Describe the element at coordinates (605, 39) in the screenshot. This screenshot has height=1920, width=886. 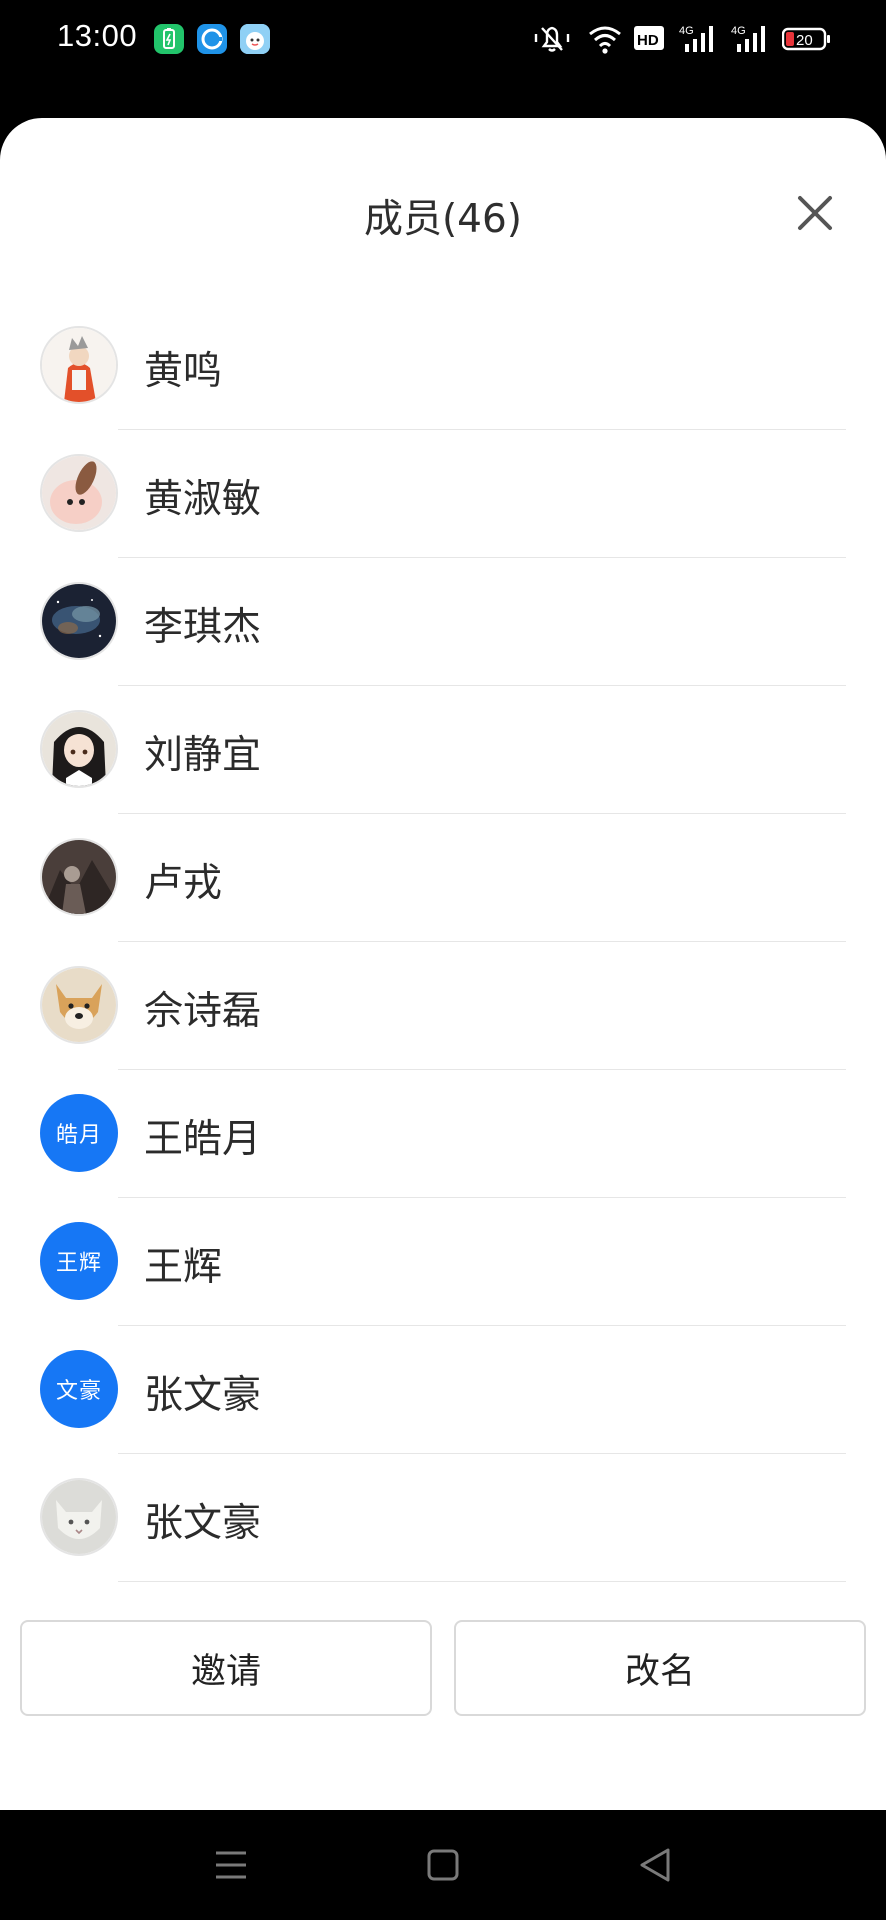
I see `wifi-icon` at that location.